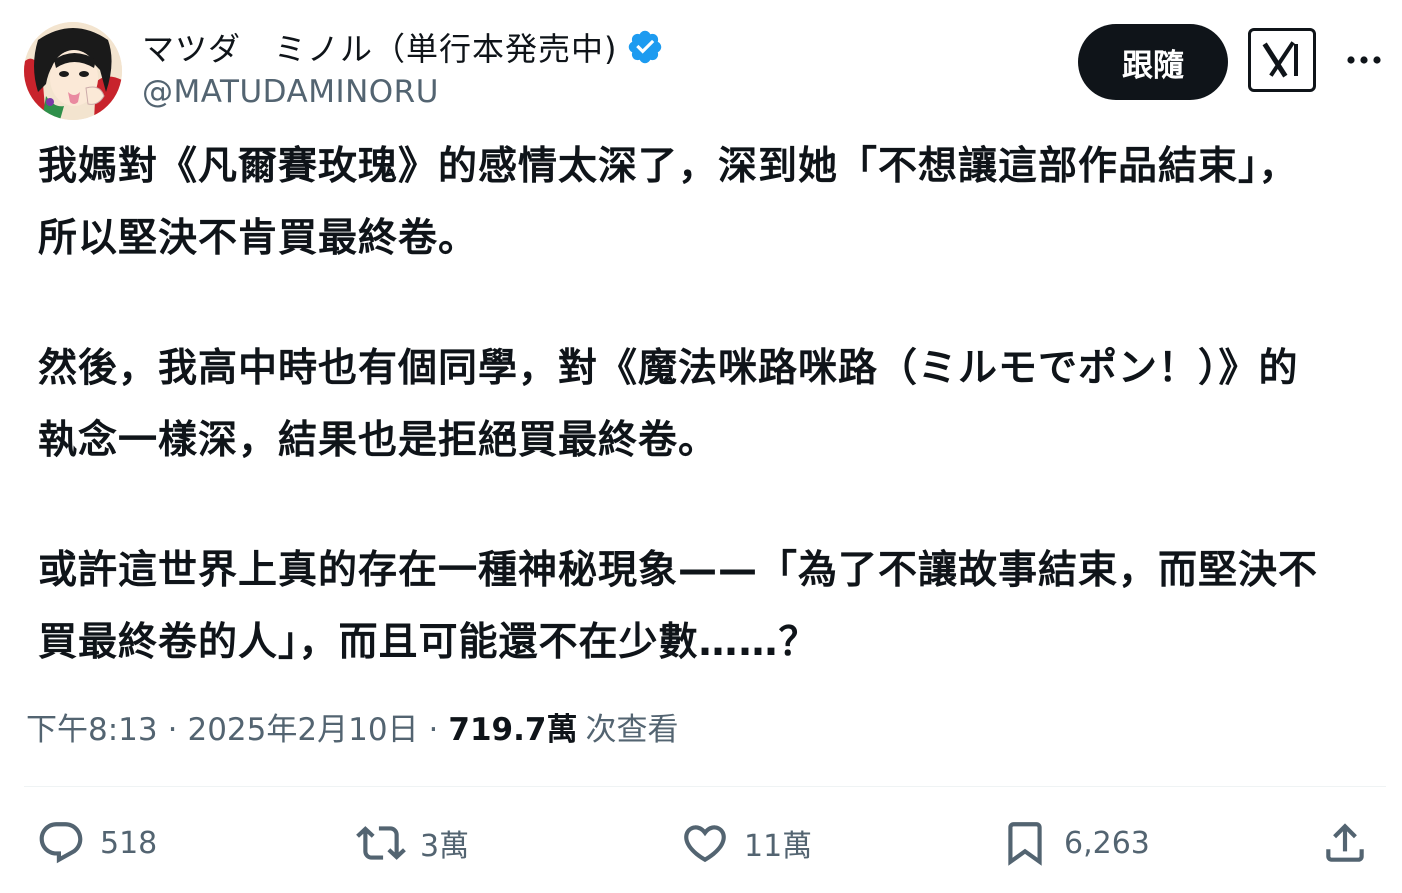 Image resolution: width=1402 pixels, height=893 pixels. I want to click on tweet-actions: 518 3萬 11萬 6,263, so click(701, 848).